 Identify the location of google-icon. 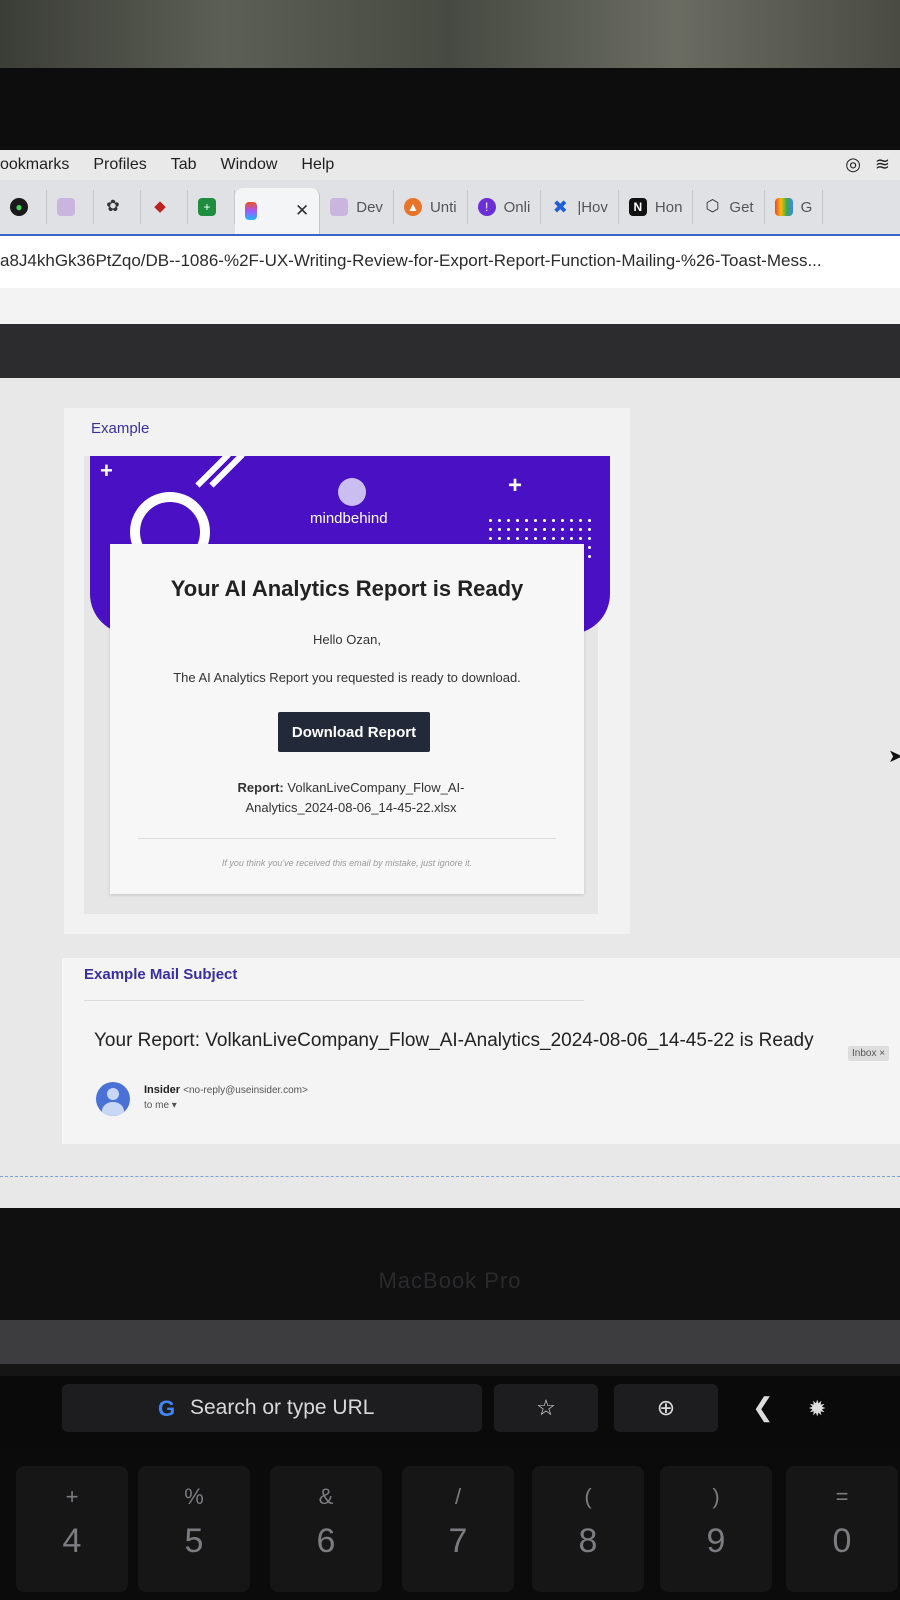
(783, 207).